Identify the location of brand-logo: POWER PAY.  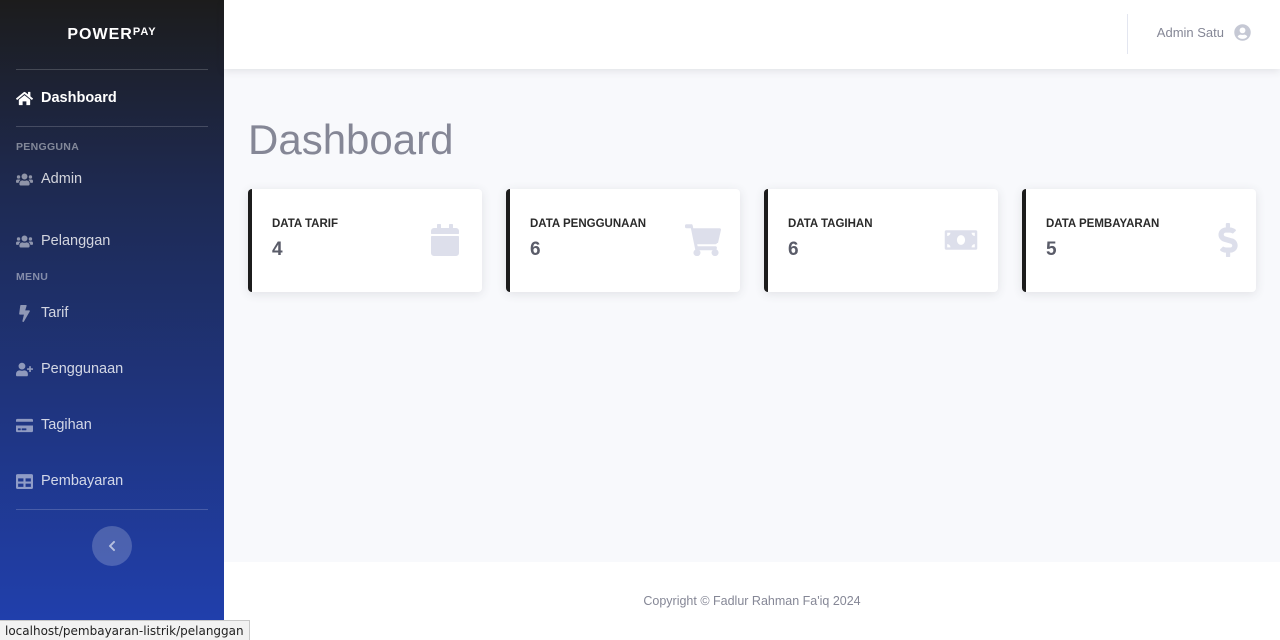
(112, 34).